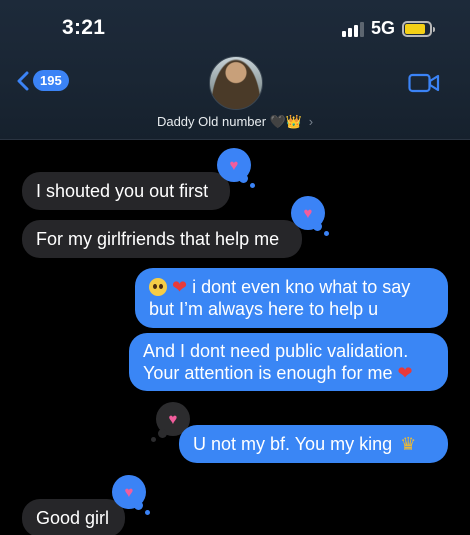 The image size is (470, 535). I want to click on contact-name-button: Daddy Old number 🖤👑 ›, so click(235, 122).